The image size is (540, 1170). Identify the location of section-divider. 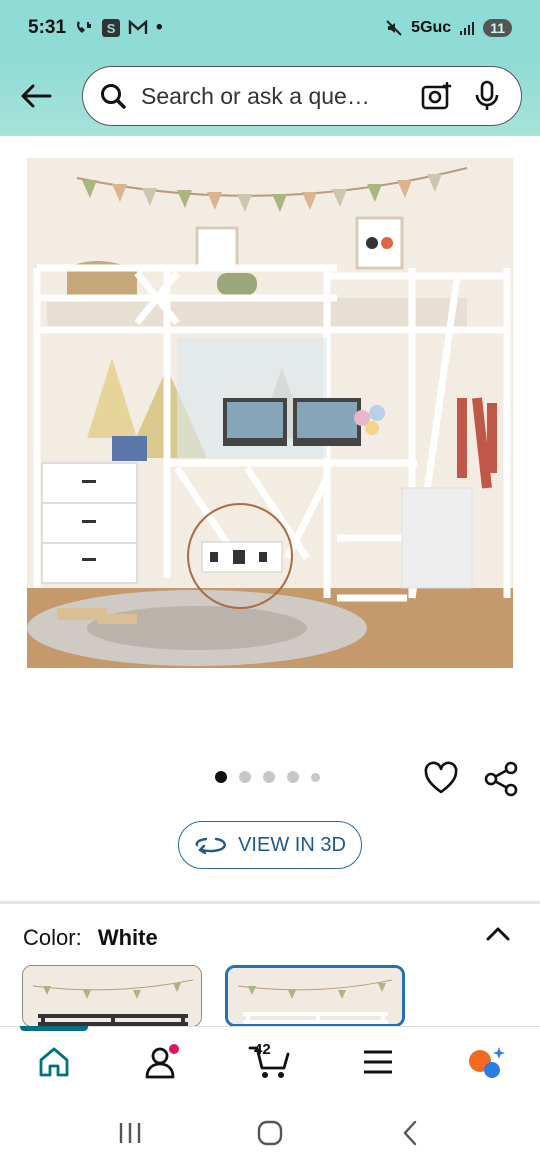
(270, 902).